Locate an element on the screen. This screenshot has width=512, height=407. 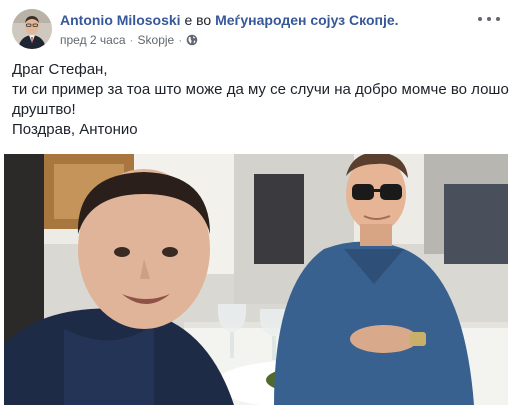
author-avatar is located at coordinates (32, 29).